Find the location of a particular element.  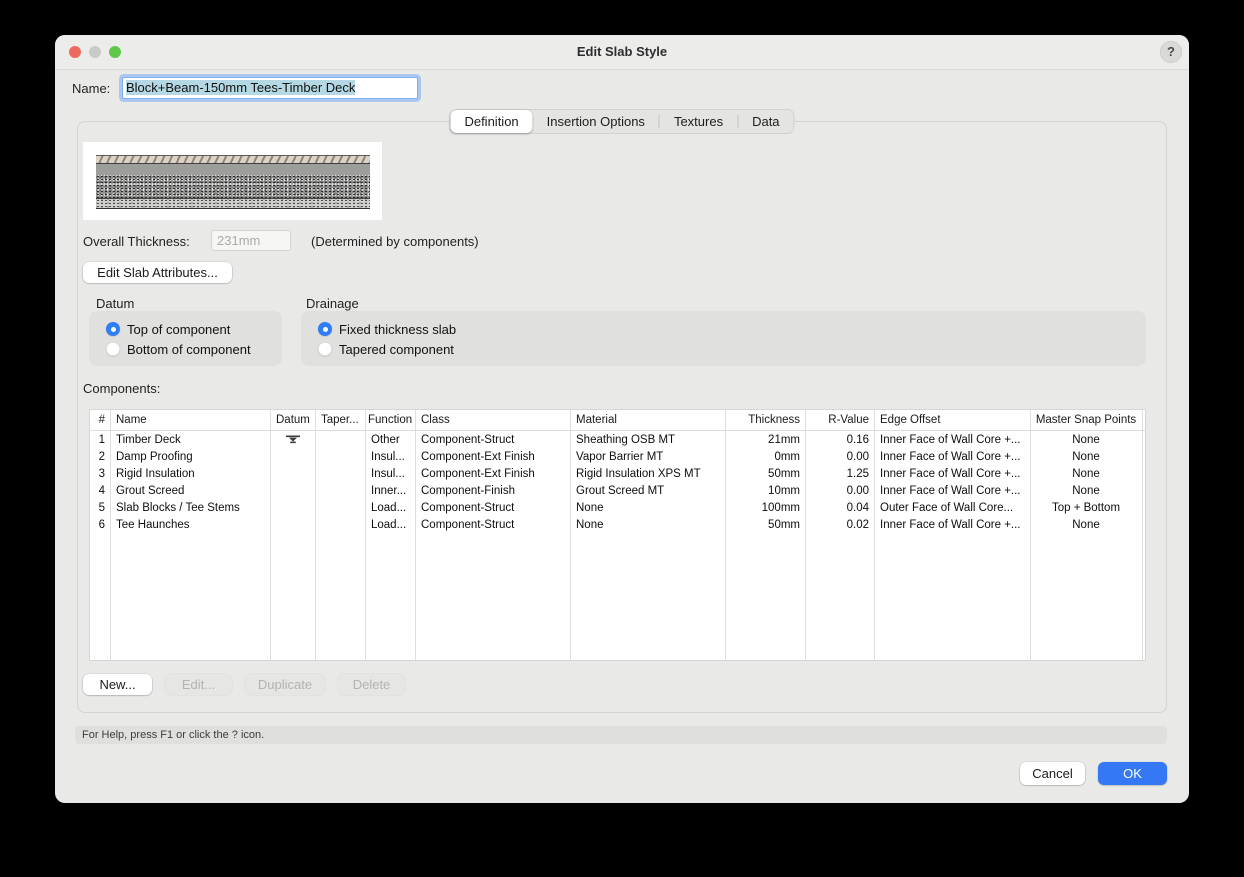

close-button is located at coordinates (75, 52).